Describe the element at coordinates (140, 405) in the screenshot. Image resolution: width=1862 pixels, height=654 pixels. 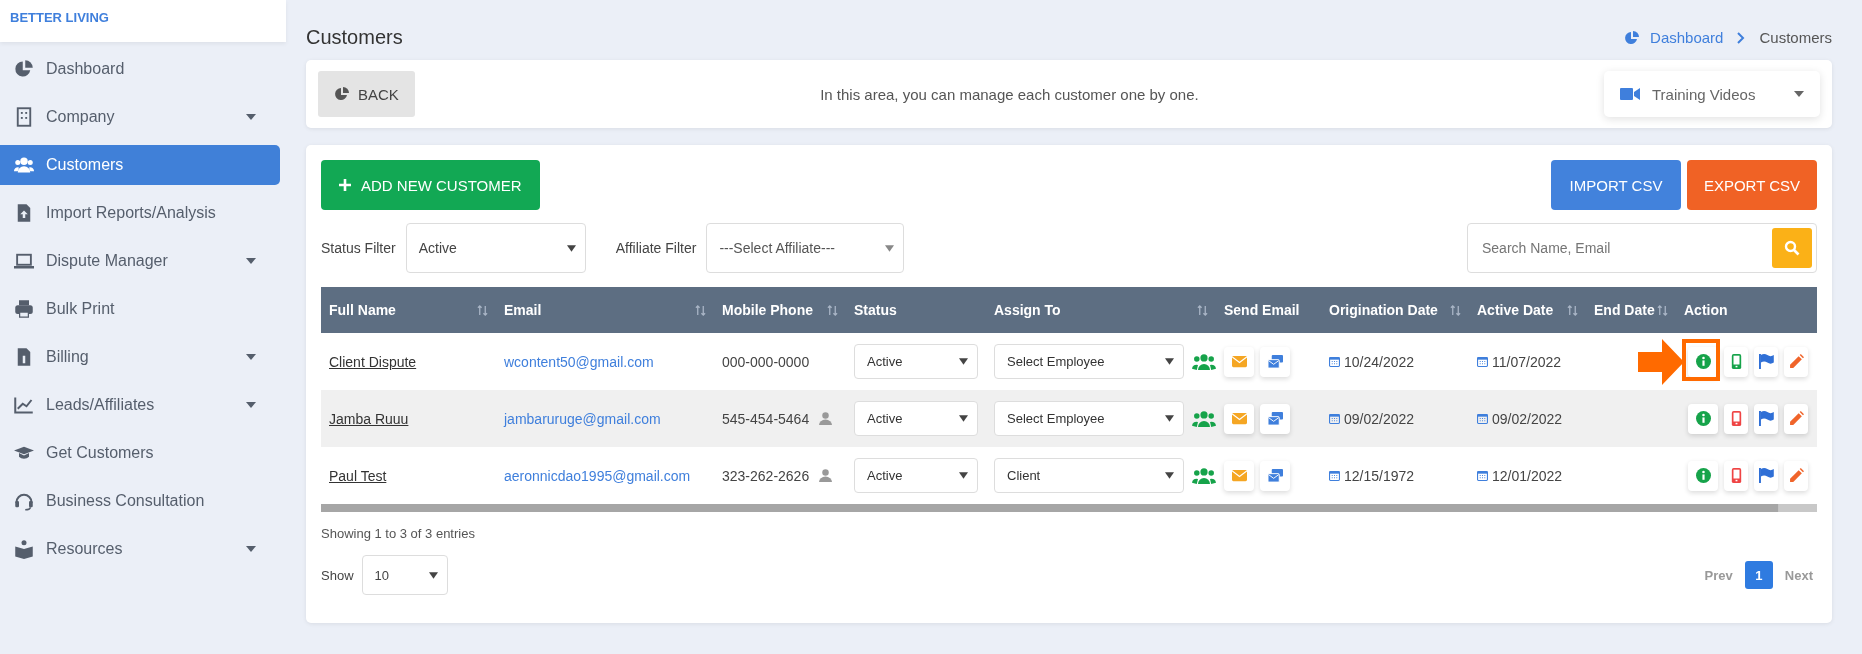
I see `sidebar-item: Leads/Affiliates` at that location.